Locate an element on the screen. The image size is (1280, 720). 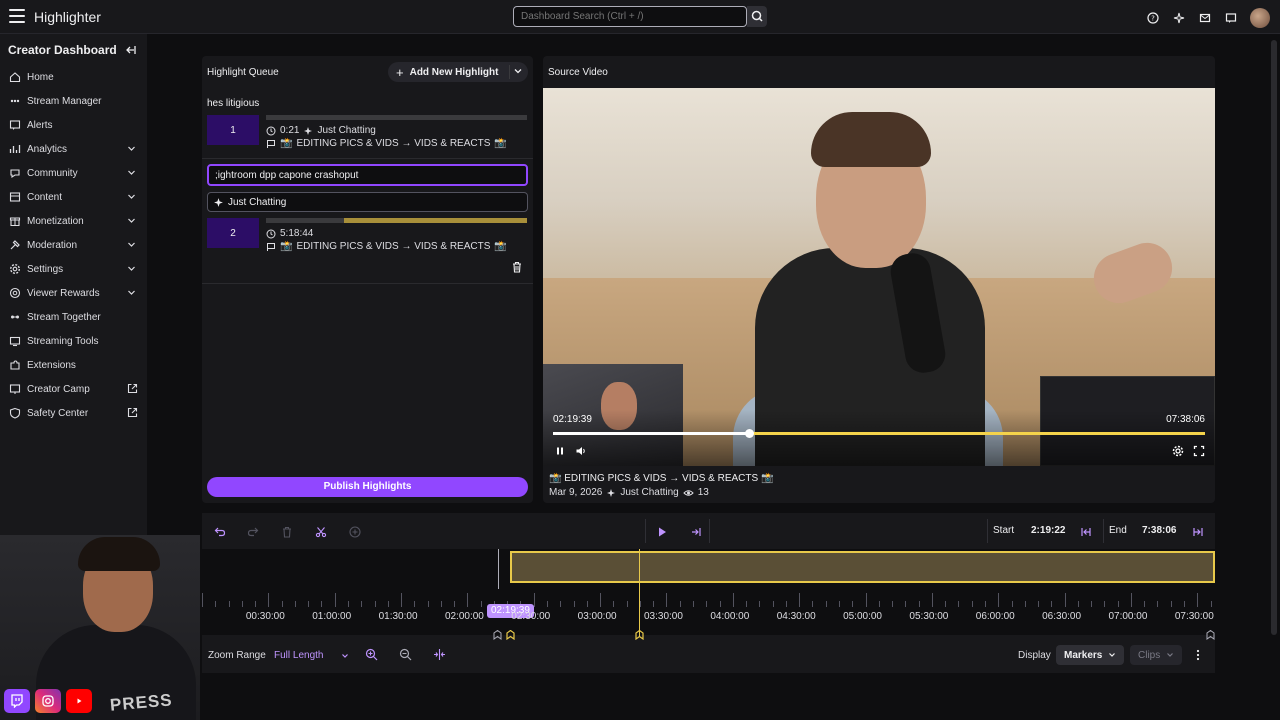
undo-icon is located at coordinates (220, 532).